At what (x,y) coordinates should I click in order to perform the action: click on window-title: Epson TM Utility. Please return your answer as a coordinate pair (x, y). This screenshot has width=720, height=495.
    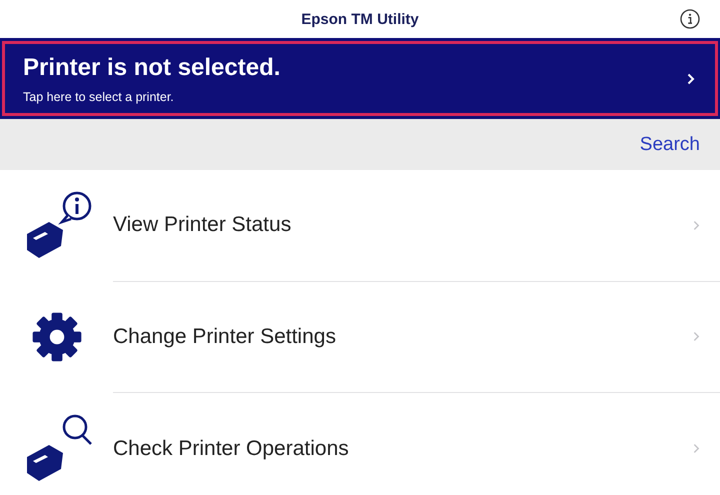
    Looking at the image, I should click on (360, 19).